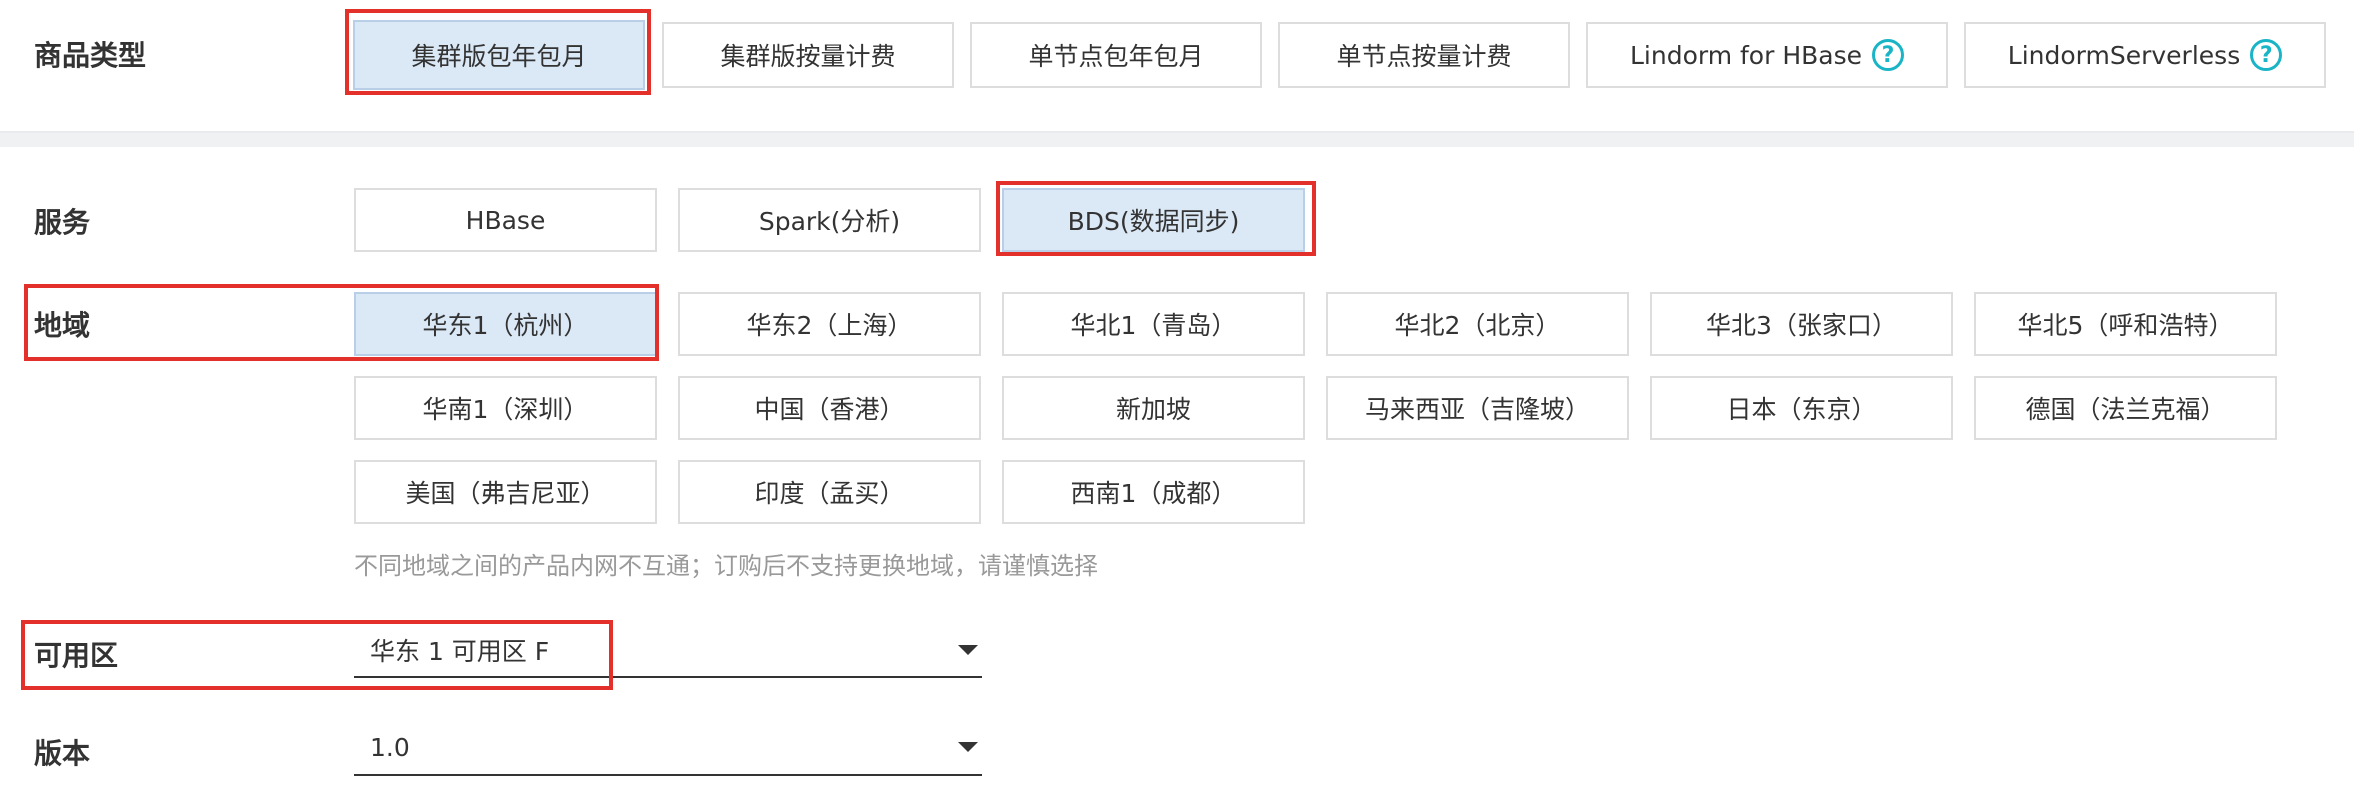  Describe the element at coordinates (90, 55) in the screenshot. I see `product-type-label: 商品类型` at that location.